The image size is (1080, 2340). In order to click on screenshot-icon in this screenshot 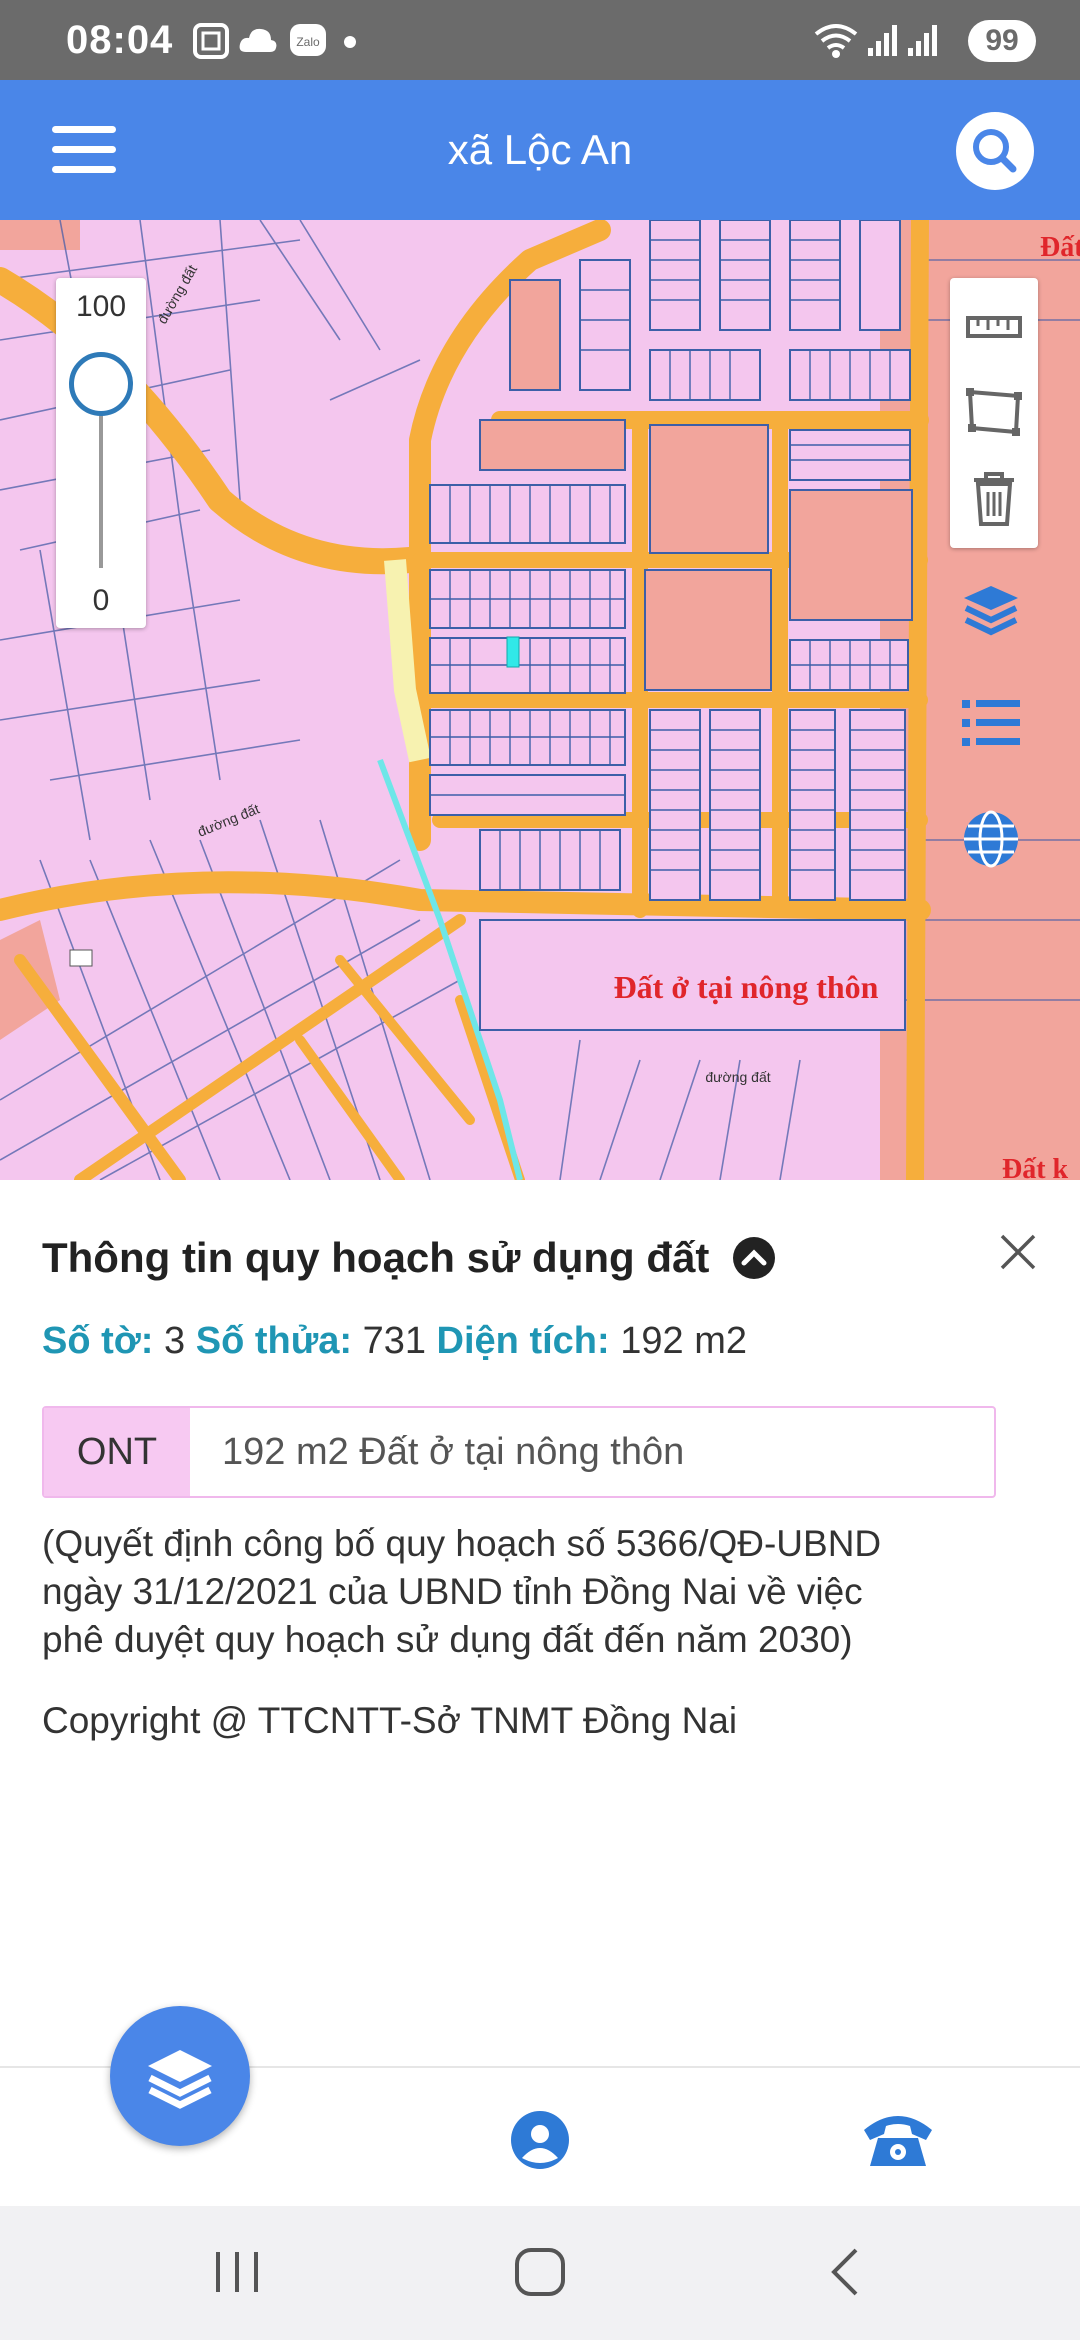, I will do `click(211, 41)`.